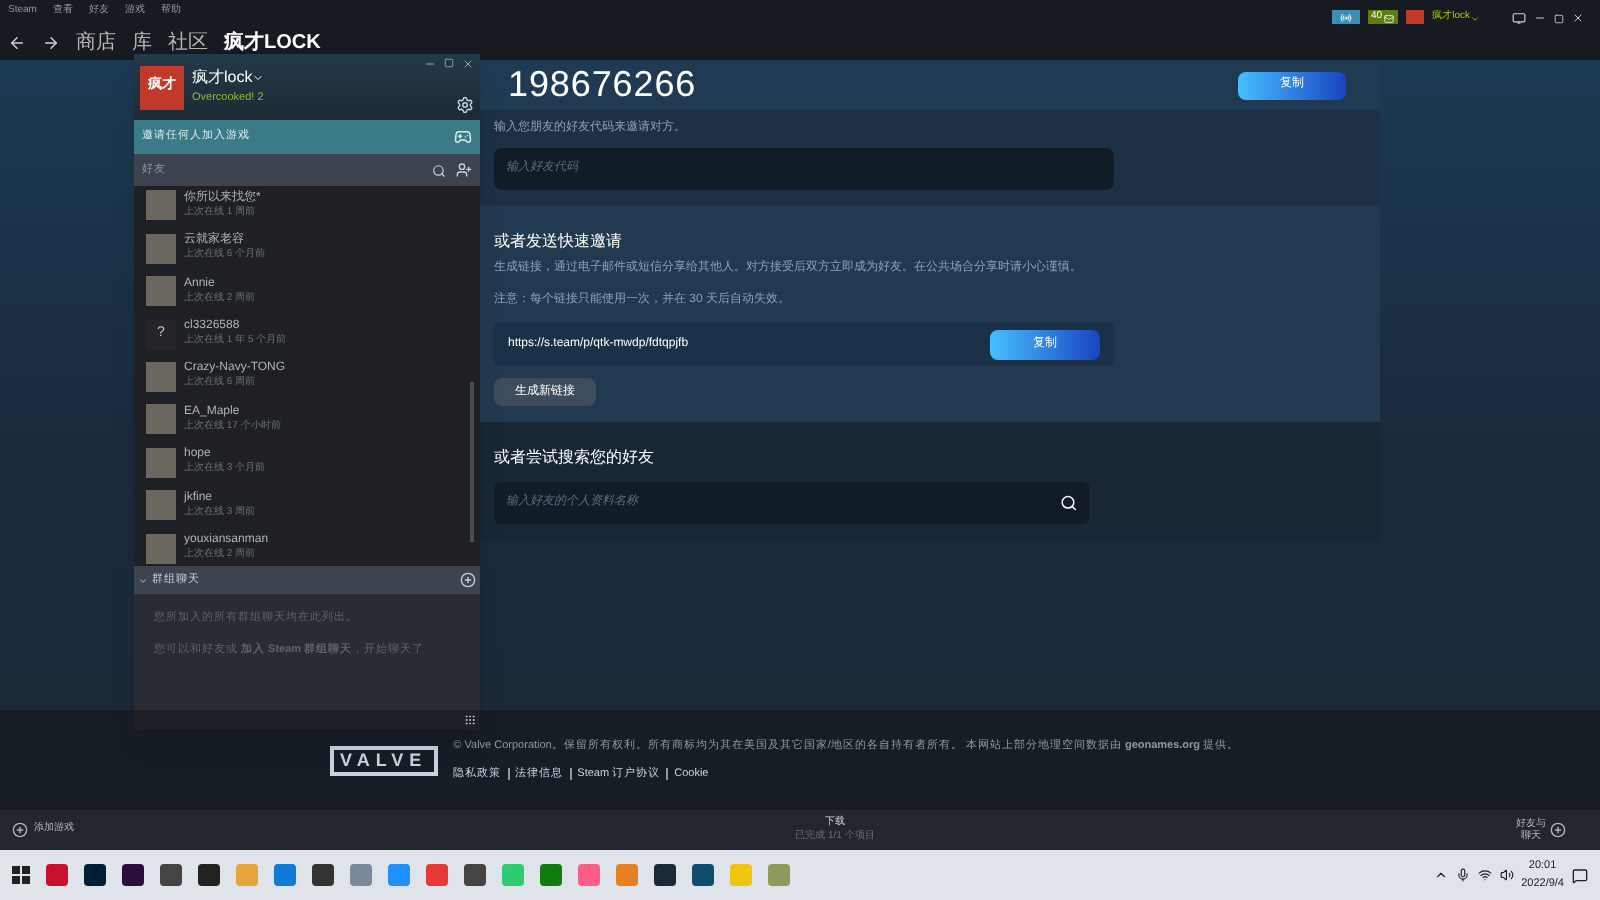 The height and width of the screenshot is (900, 1600). Describe the element at coordinates (1580, 875) in the screenshot. I see `notification-icon` at that location.